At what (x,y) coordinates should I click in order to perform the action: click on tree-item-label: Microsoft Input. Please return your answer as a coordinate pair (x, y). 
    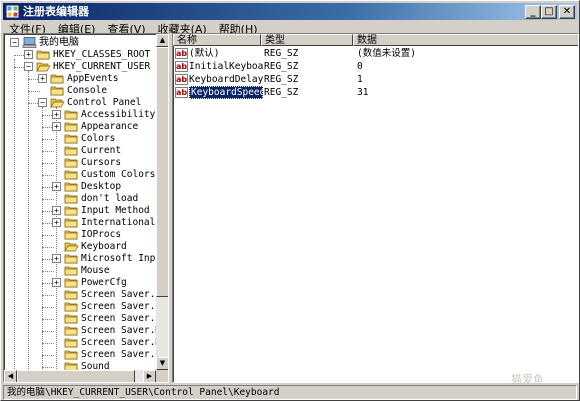
    Looking at the image, I should click on (118, 258).